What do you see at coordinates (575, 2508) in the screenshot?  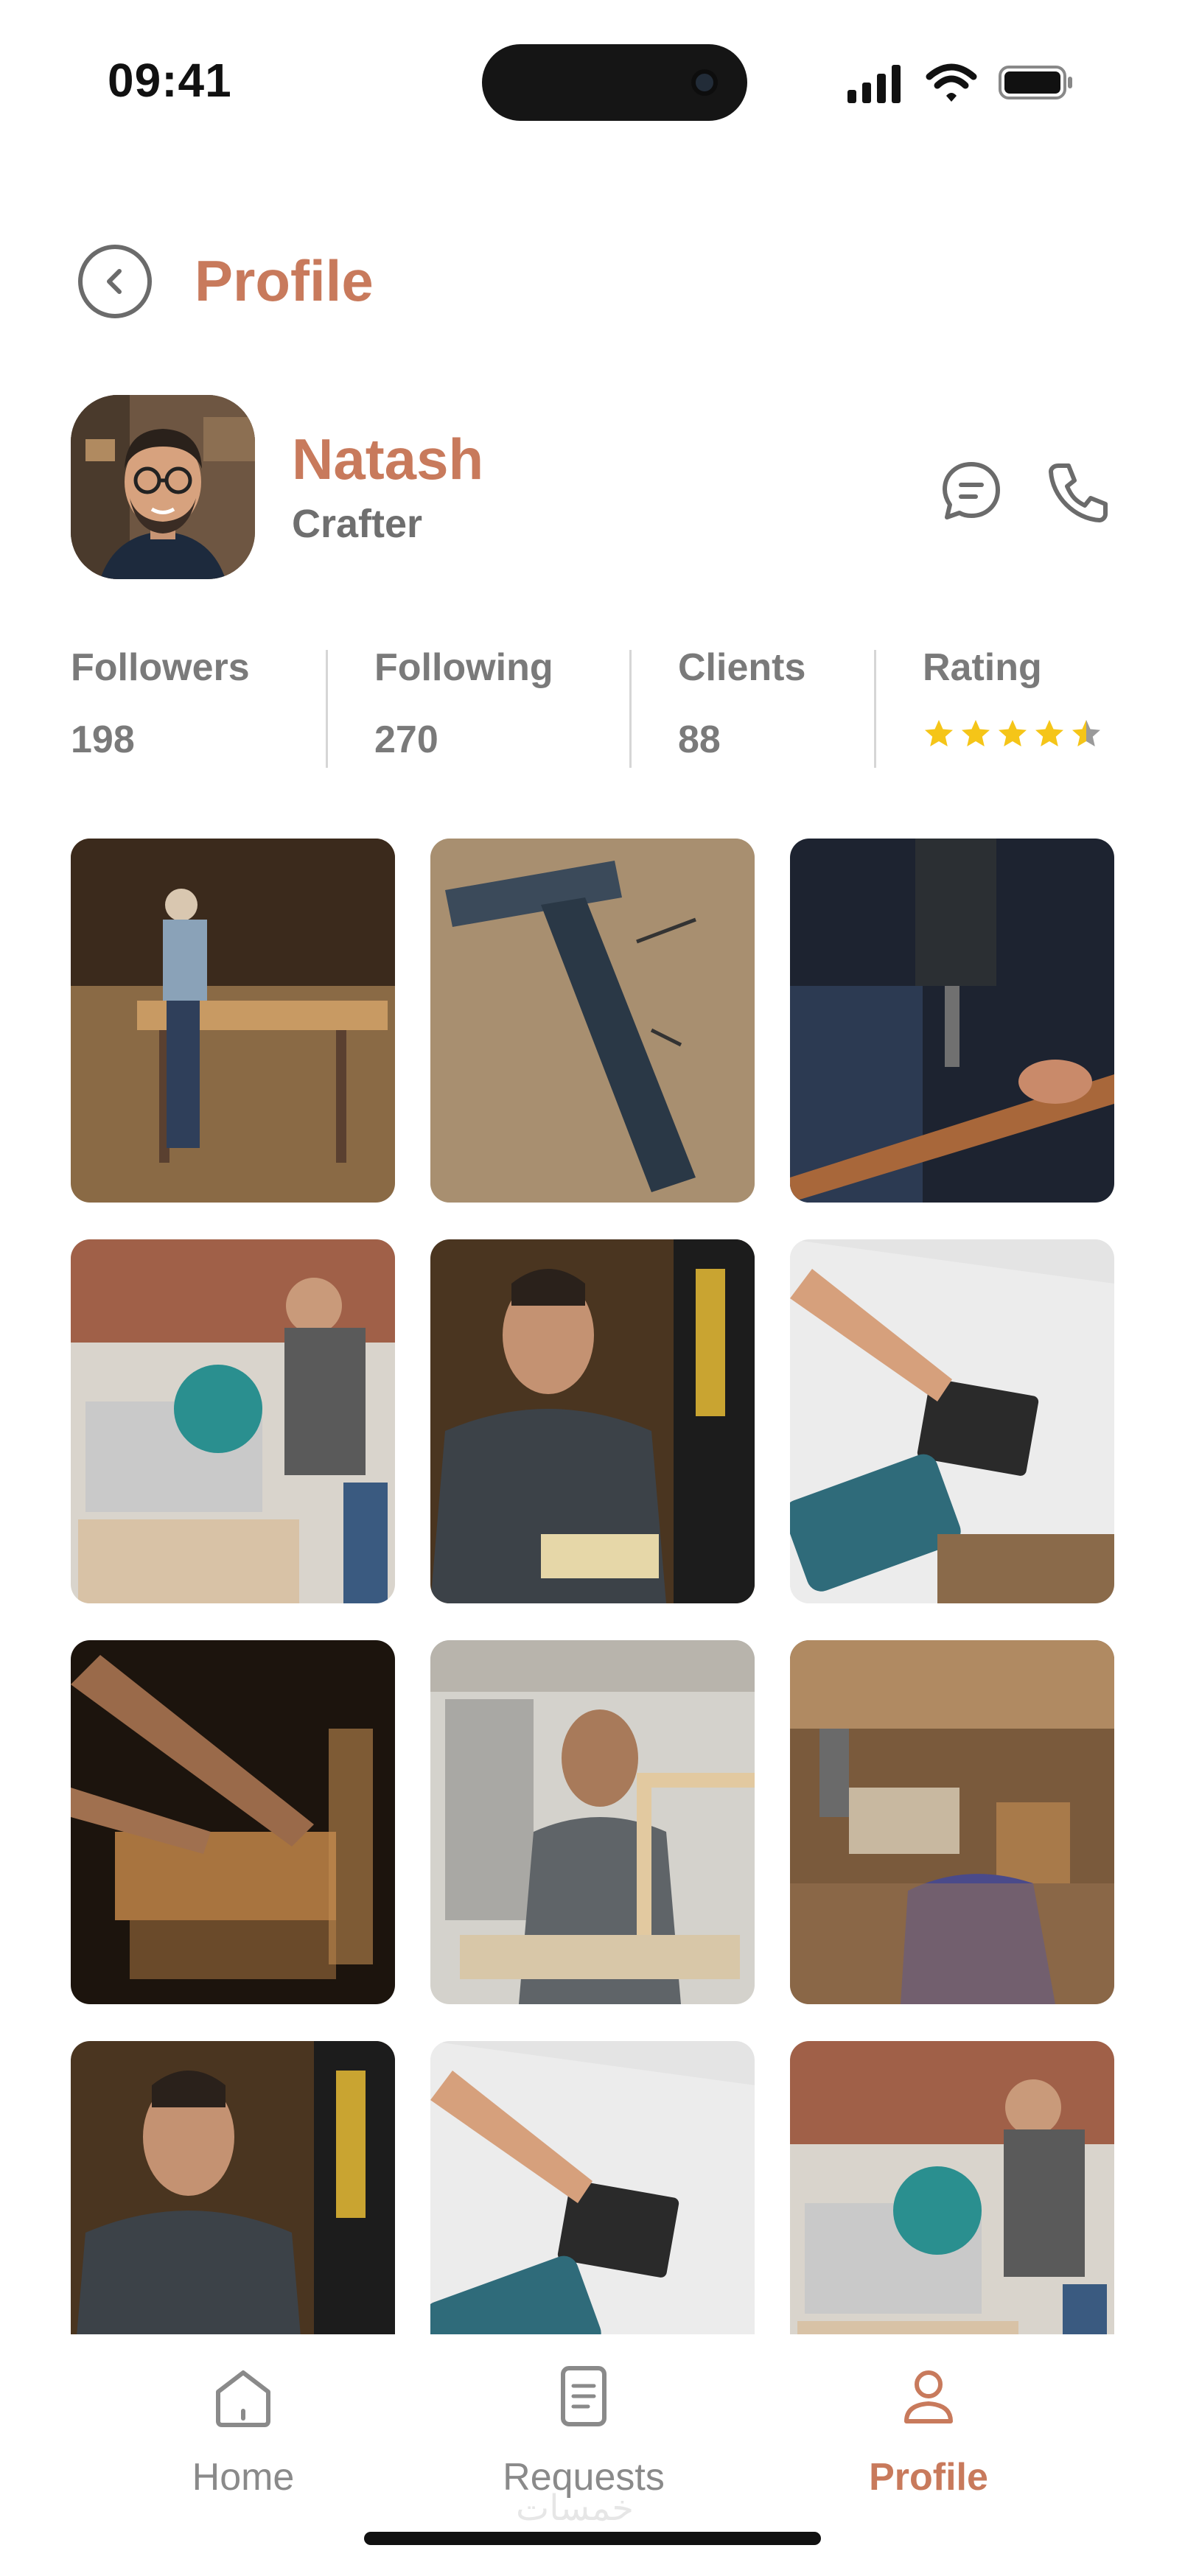 I see `watermark: خمسات` at bounding box center [575, 2508].